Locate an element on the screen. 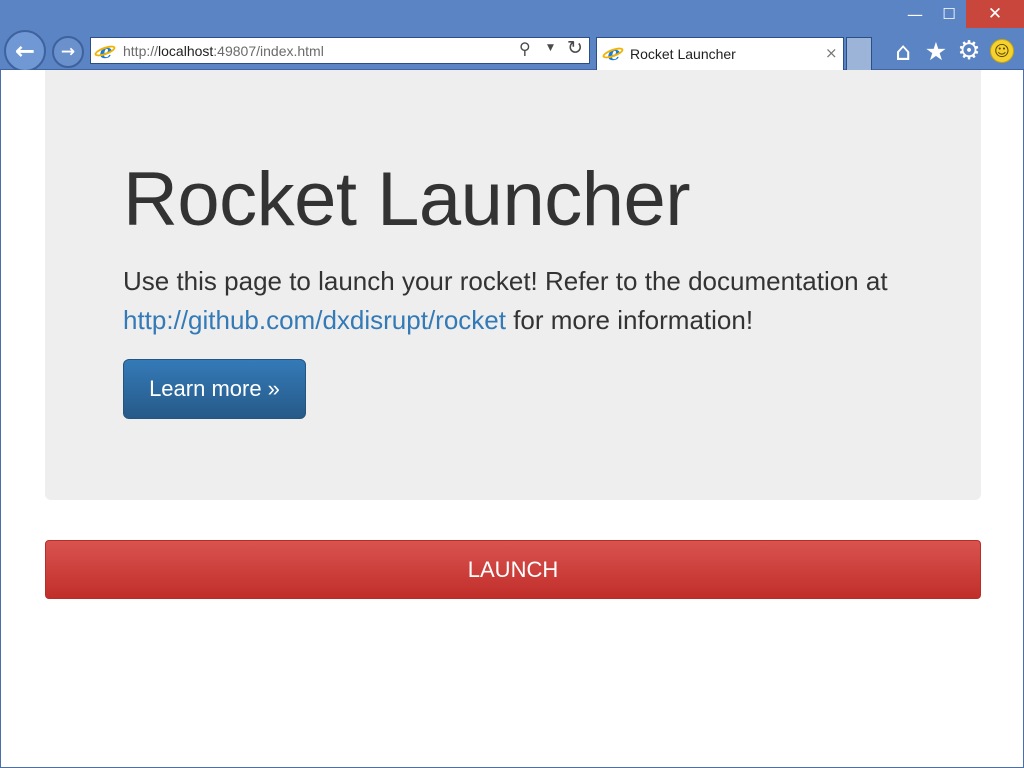  launch-button: LAUNCH is located at coordinates (513, 569).